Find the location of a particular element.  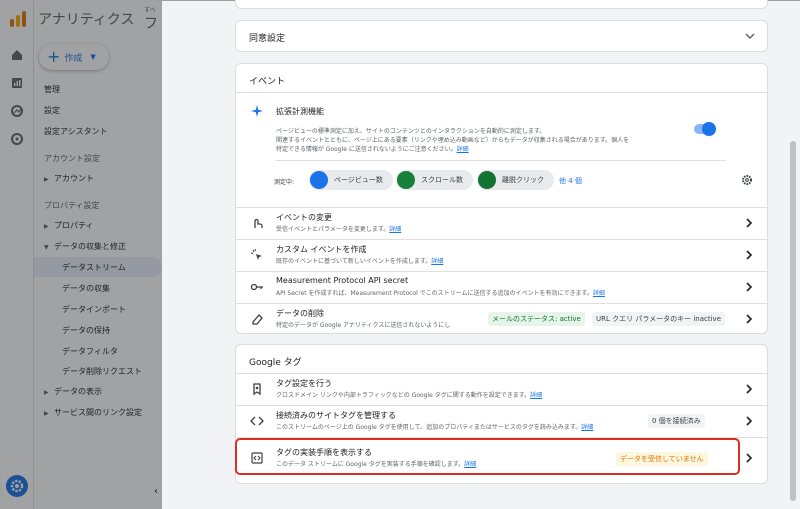

previous-card is located at coordinates (501, 4).